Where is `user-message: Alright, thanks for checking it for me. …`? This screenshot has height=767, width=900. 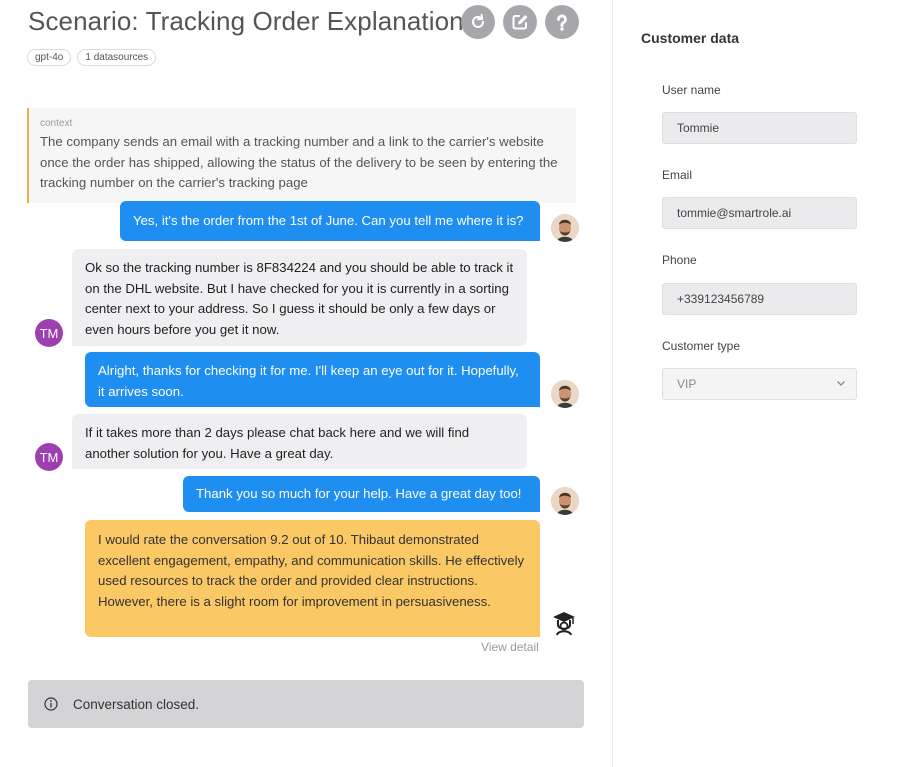 user-message: Alright, thanks for checking it for me. … is located at coordinates (312, 379).